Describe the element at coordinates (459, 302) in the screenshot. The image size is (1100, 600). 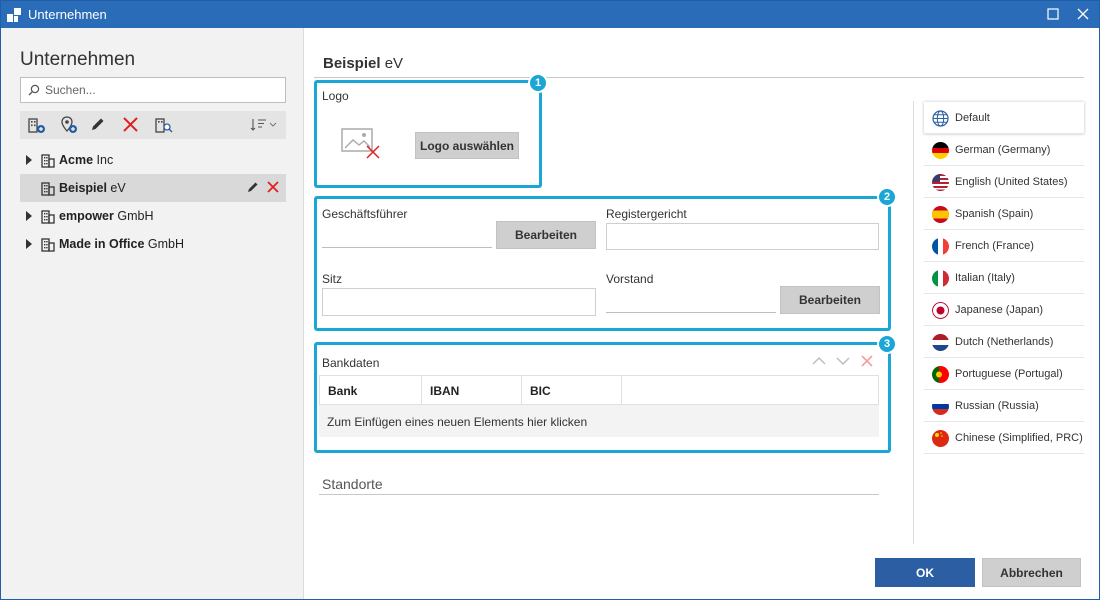
I see `sitz-input` at that location.